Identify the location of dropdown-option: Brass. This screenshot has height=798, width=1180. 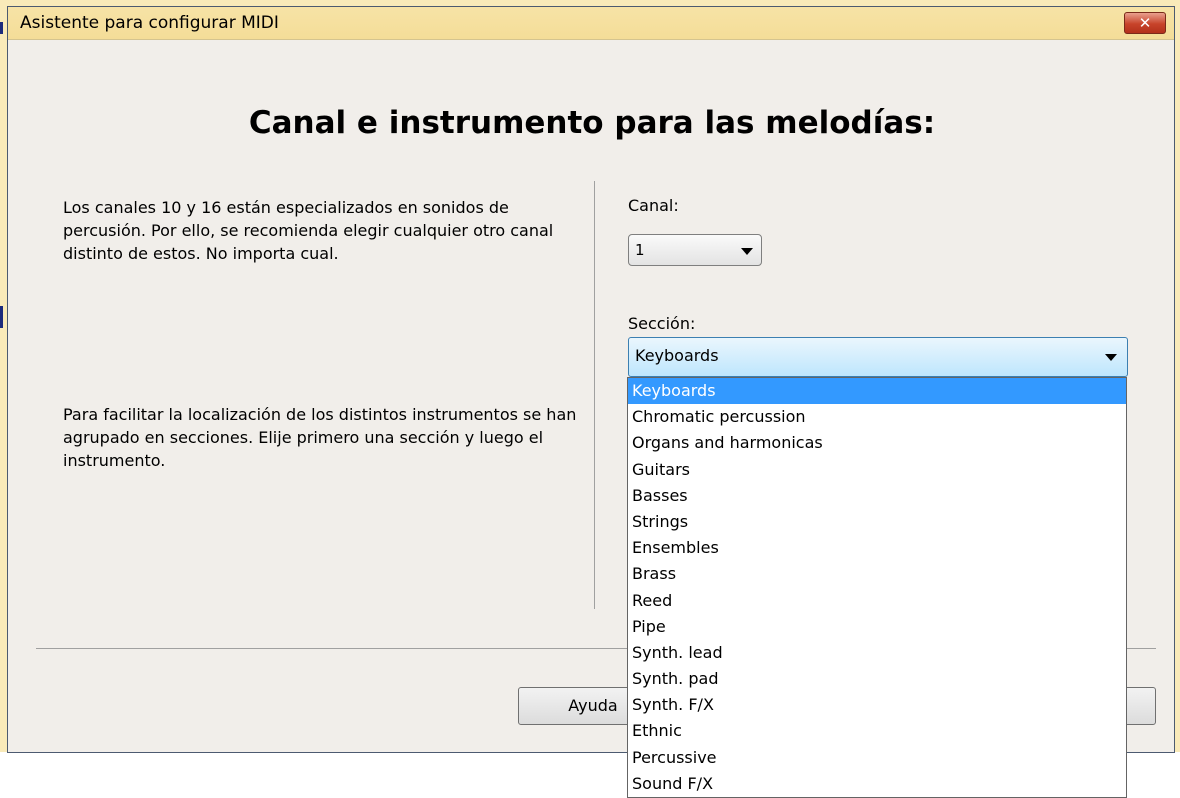
(877, 574).